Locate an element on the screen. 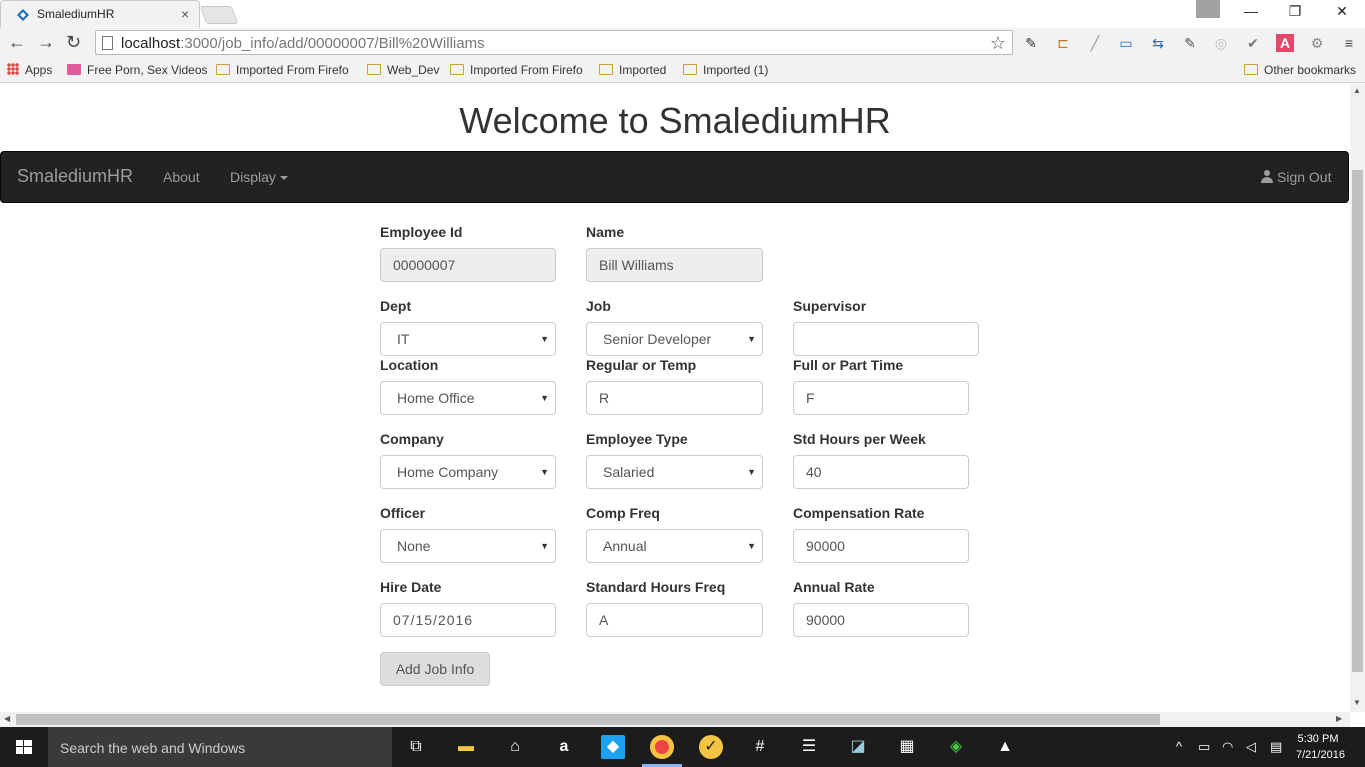 The image size is (1365, 767). new-tab-button is located at coordinates (219, 15).